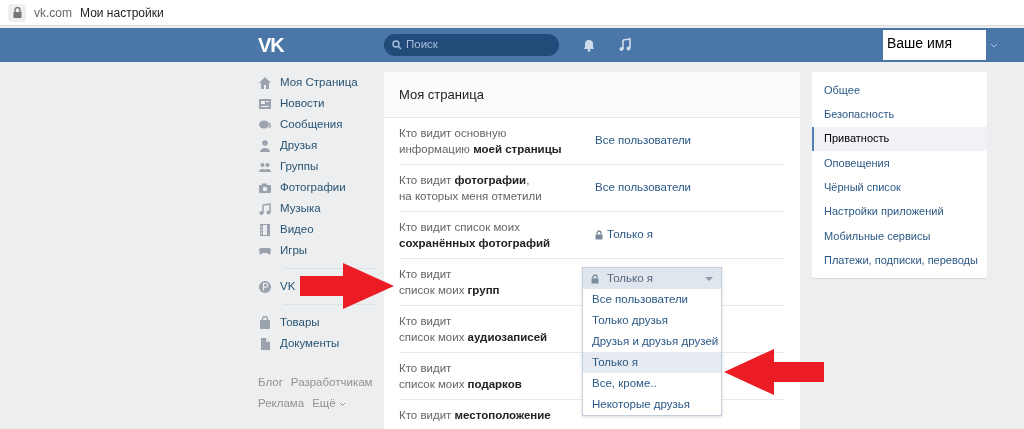 This screenshot has height=429, width=1024. Describe the element at coordinates (450, 282) in the screenshot. I see `setting-label: Кто видит список моих групп` at that location.